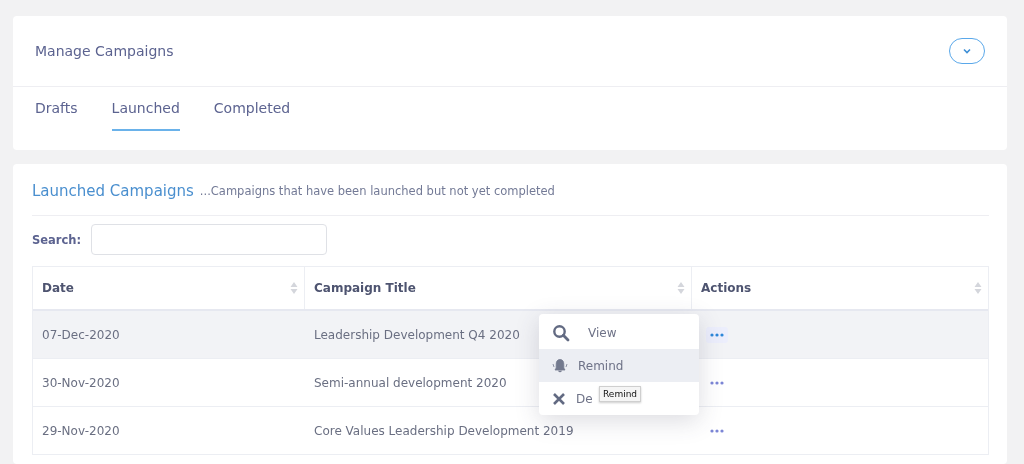 This screenshot has height=464, width=1024. I want to click on date-cell: 29-Nov-2020, so click(81, 430).